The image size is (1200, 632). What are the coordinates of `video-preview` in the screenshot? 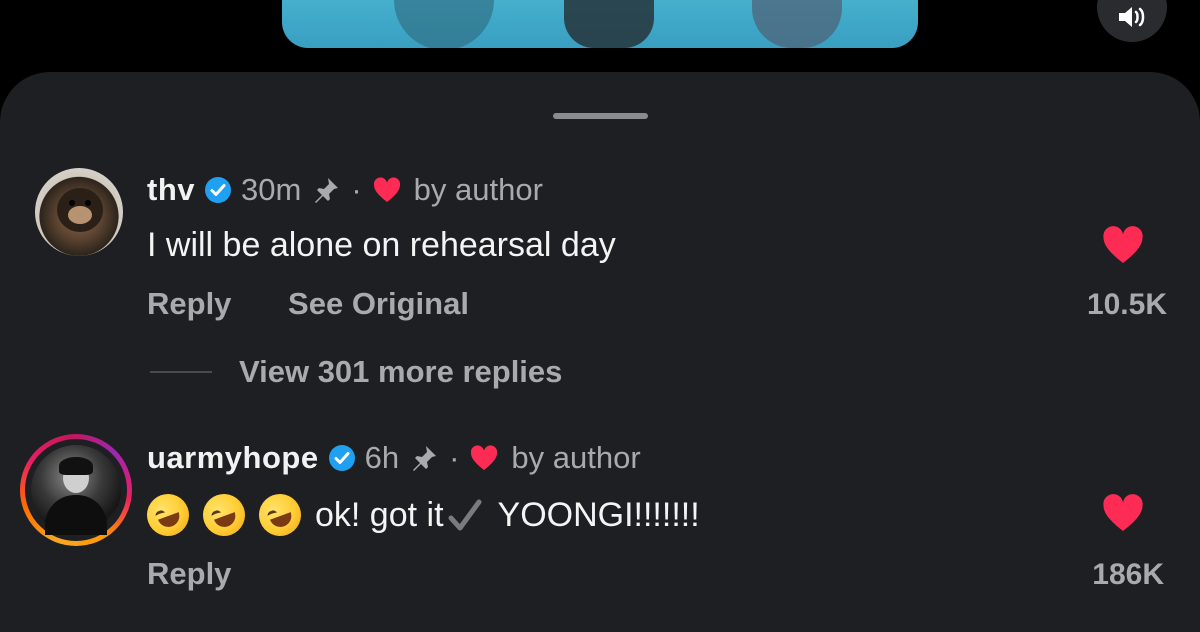 It's located at (600, 24).